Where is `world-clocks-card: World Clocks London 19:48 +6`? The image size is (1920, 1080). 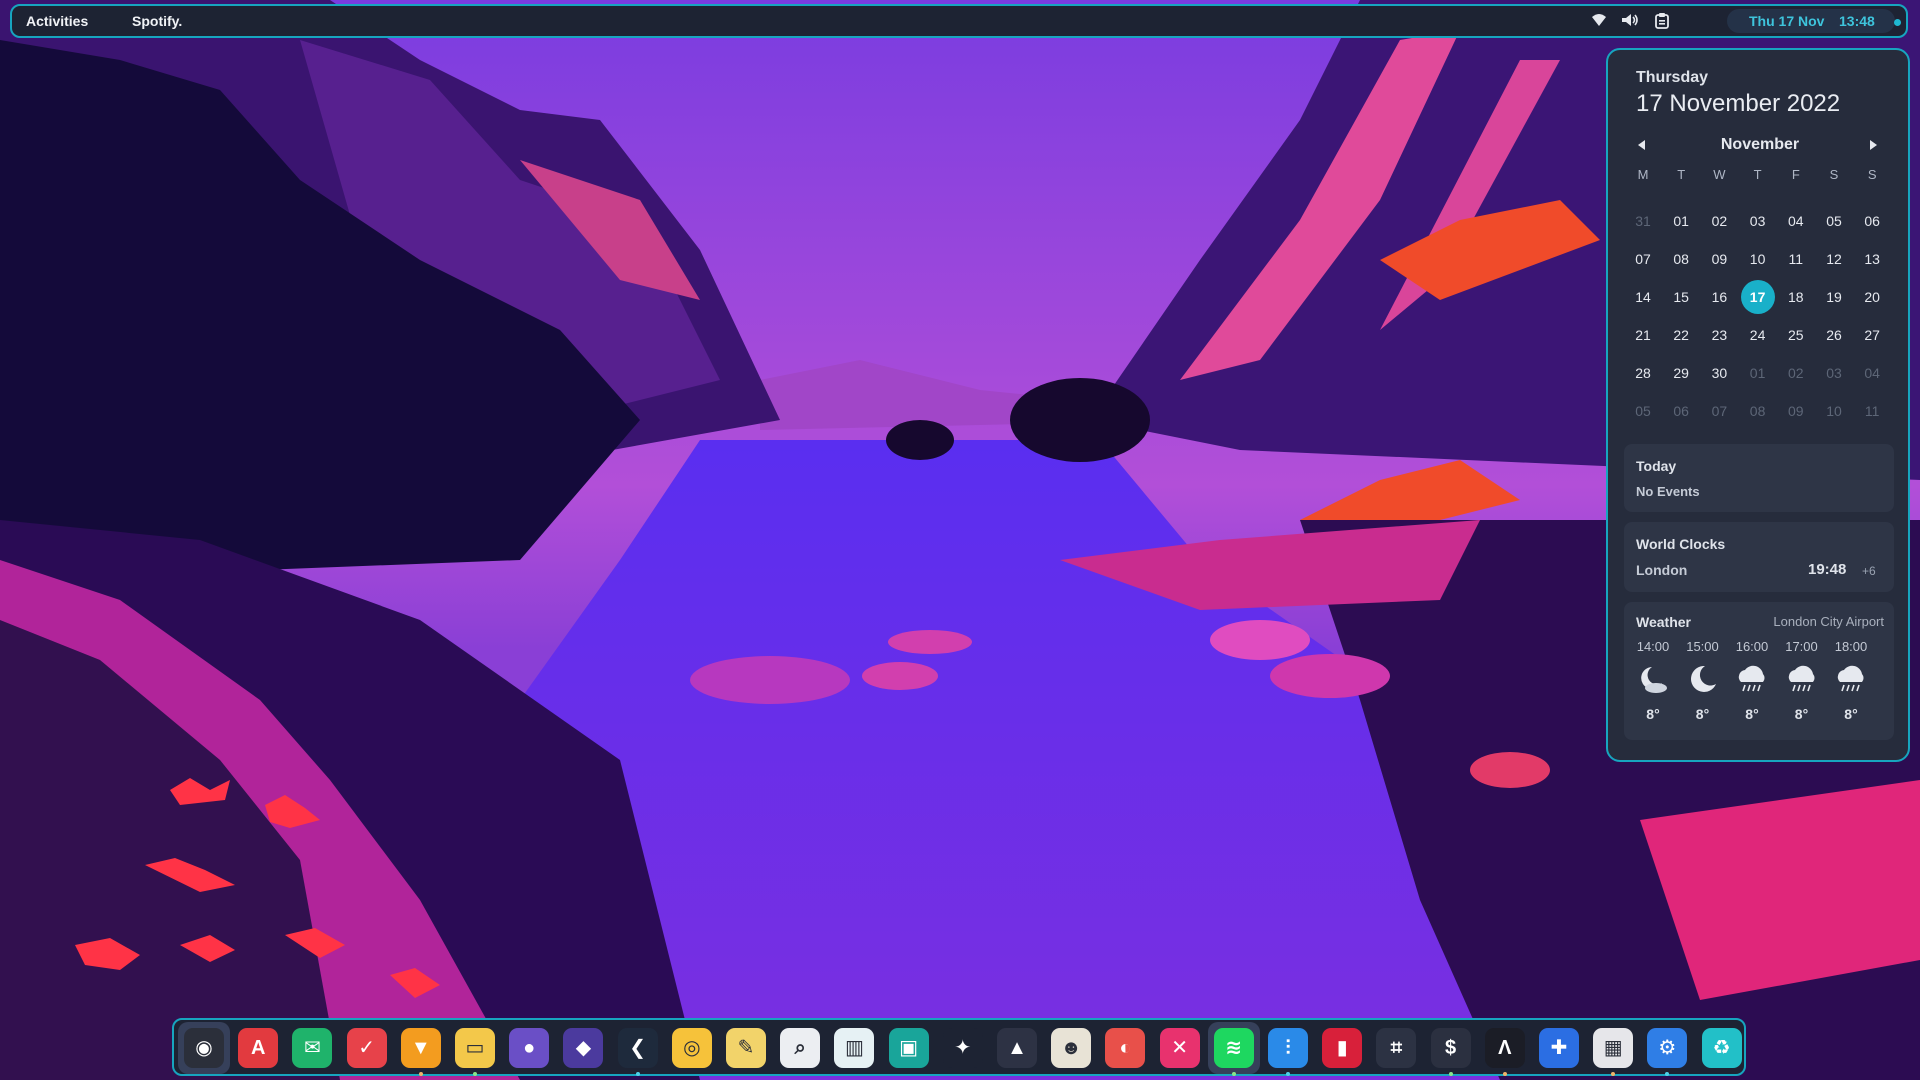
world-clocks-card: World Clocks London 19:48 +6 is located at coordinates (1759, 557).